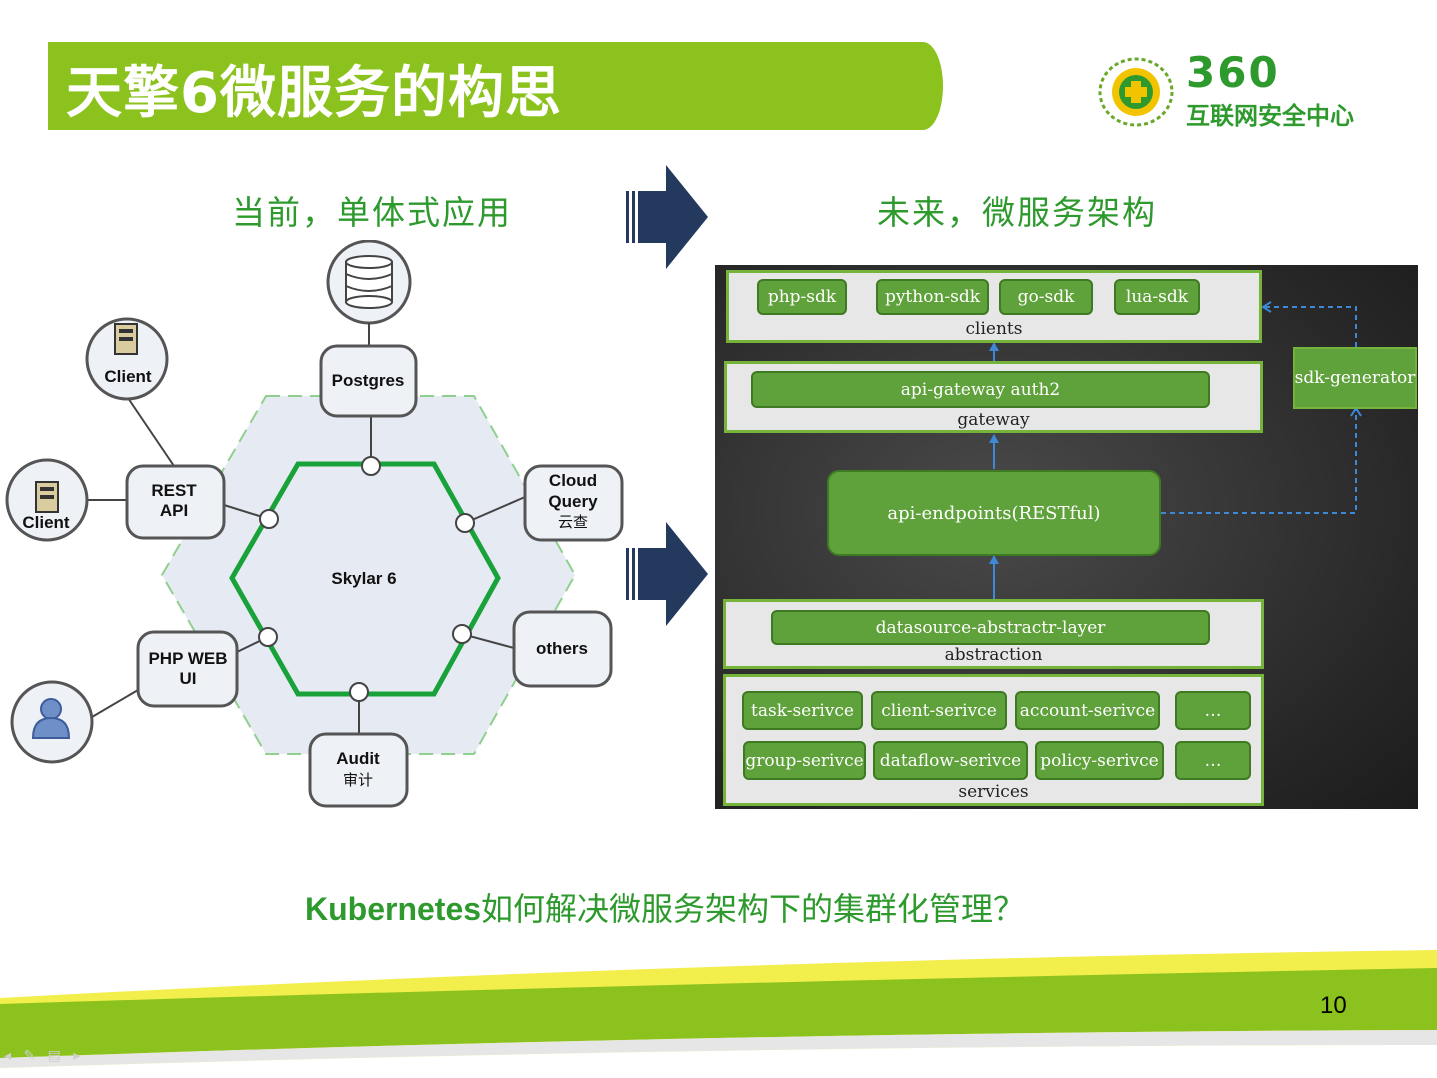  I want to click on clients-label: clients, so click(994, 329).